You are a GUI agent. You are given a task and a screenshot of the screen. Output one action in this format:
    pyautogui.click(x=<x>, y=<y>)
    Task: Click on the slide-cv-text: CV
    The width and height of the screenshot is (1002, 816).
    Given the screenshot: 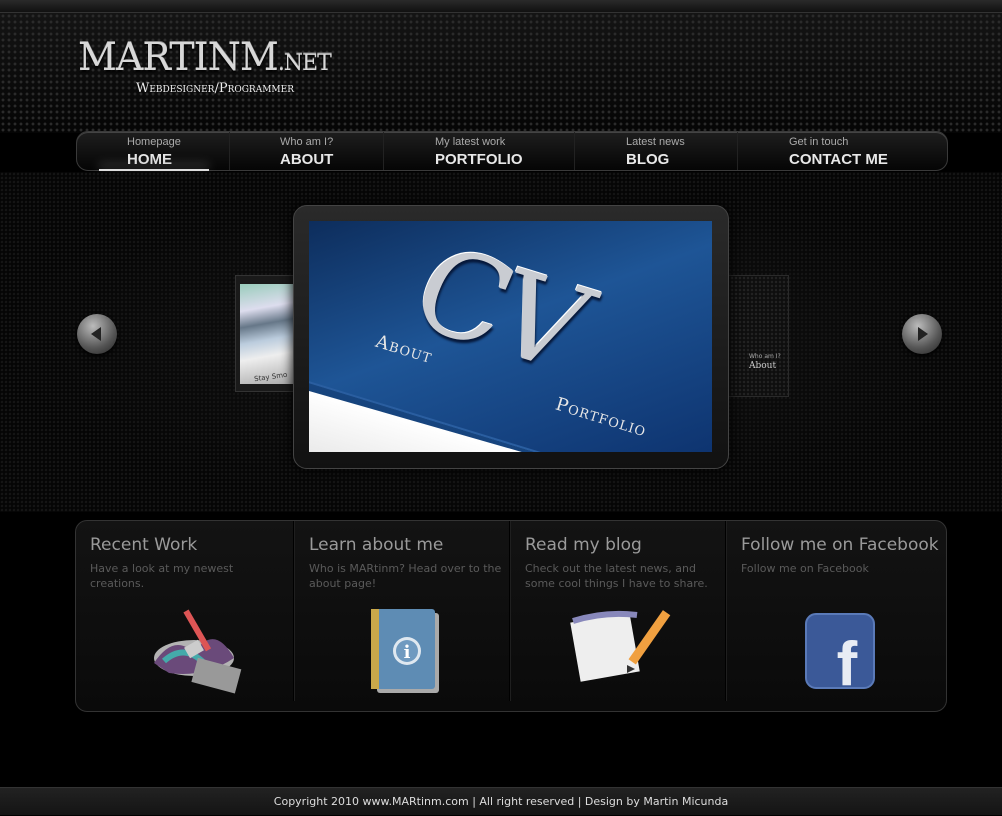 What is the action you would take?
    pyautogui.click(x=499, y=308)
    